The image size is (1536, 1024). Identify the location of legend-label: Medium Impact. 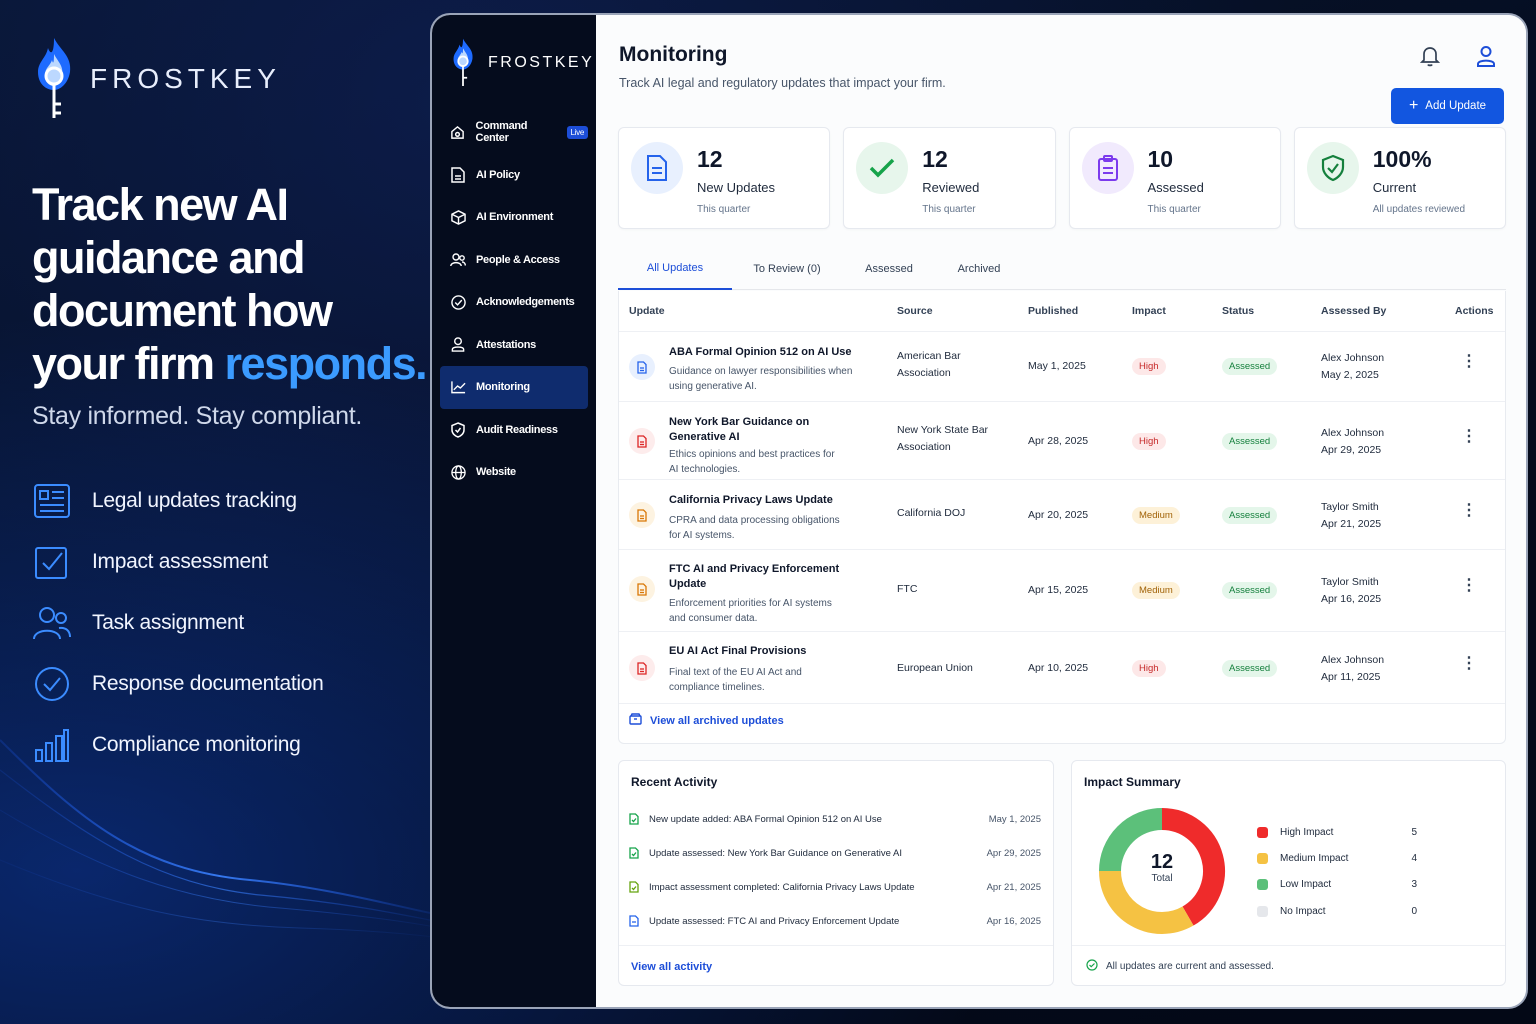
(1314, 858).